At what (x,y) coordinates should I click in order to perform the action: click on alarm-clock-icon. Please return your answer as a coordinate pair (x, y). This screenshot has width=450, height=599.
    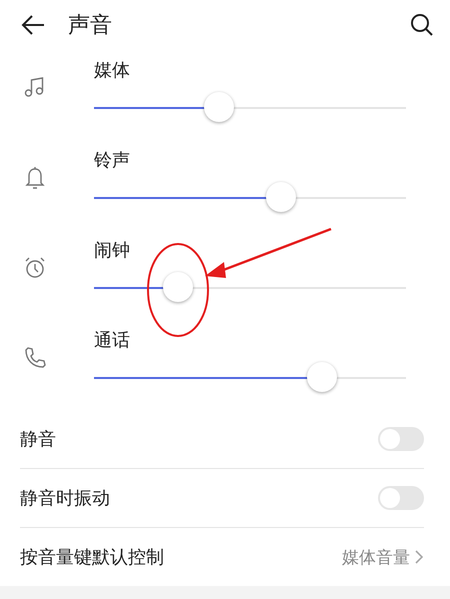
    Looking at the image, I should click on (35, 268).